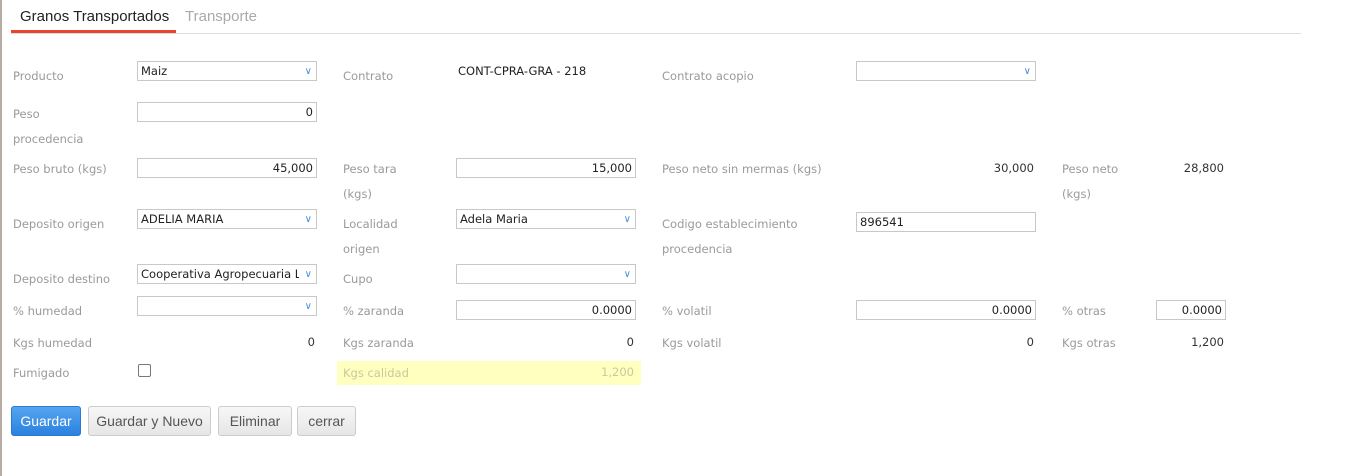  I want to click on eliminar-button: Eliminar, so click(255, 421).